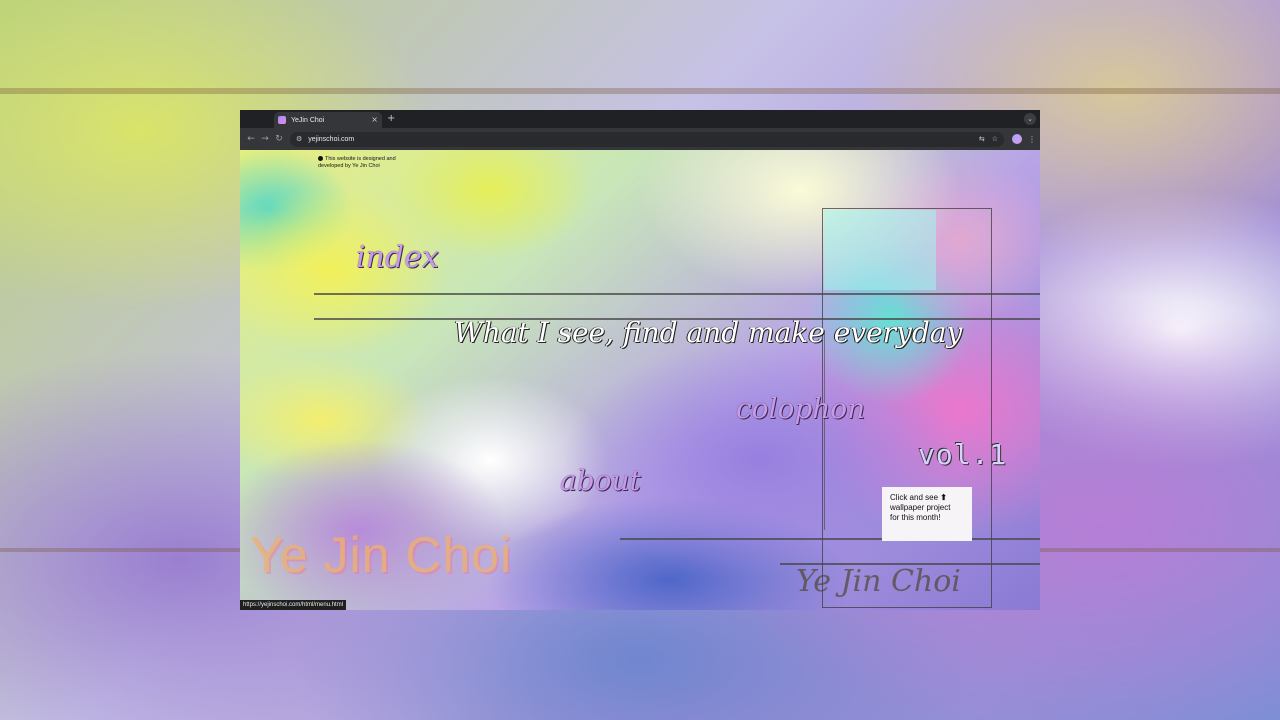 The width and height of the screenshot is (1280, 720). What do you see at coordinates (600, 480) in the screenshot?
I see `nav-link-about: about` at bounding box center [600, 480].